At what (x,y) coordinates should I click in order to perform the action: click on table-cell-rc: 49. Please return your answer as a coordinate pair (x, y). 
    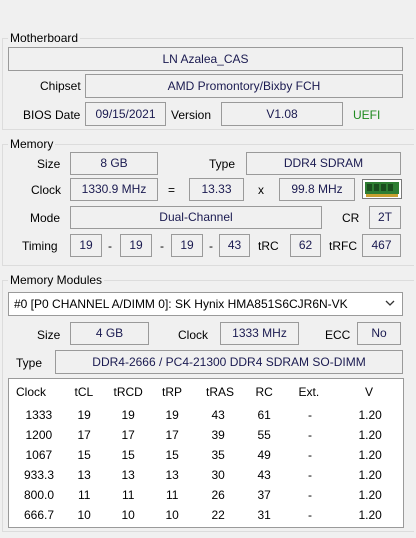
    Looking at the image, I should click on (264, 455).